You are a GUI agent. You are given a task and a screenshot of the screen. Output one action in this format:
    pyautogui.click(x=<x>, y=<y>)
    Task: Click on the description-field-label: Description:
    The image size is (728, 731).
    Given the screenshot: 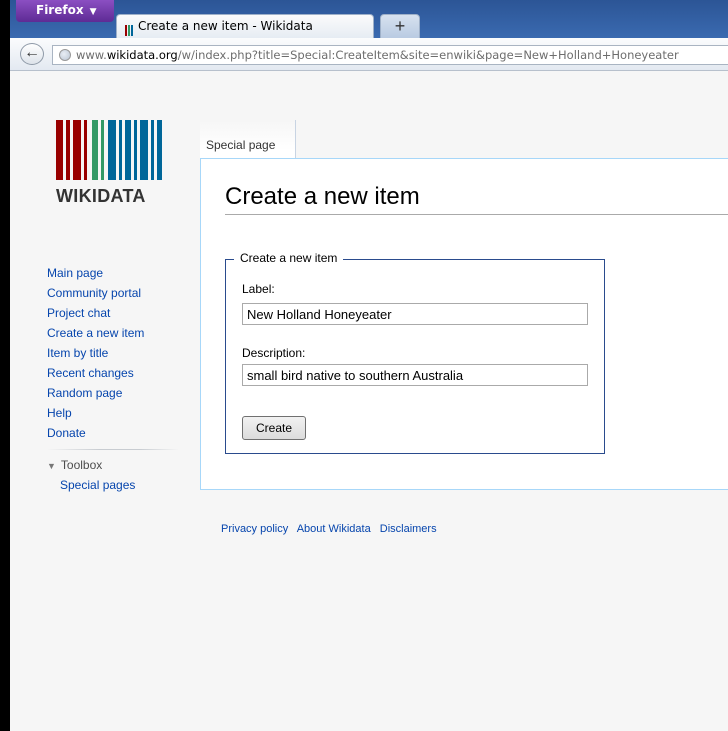 What is the action you would take?
    pyautogui.click(x=274, y=353)
    